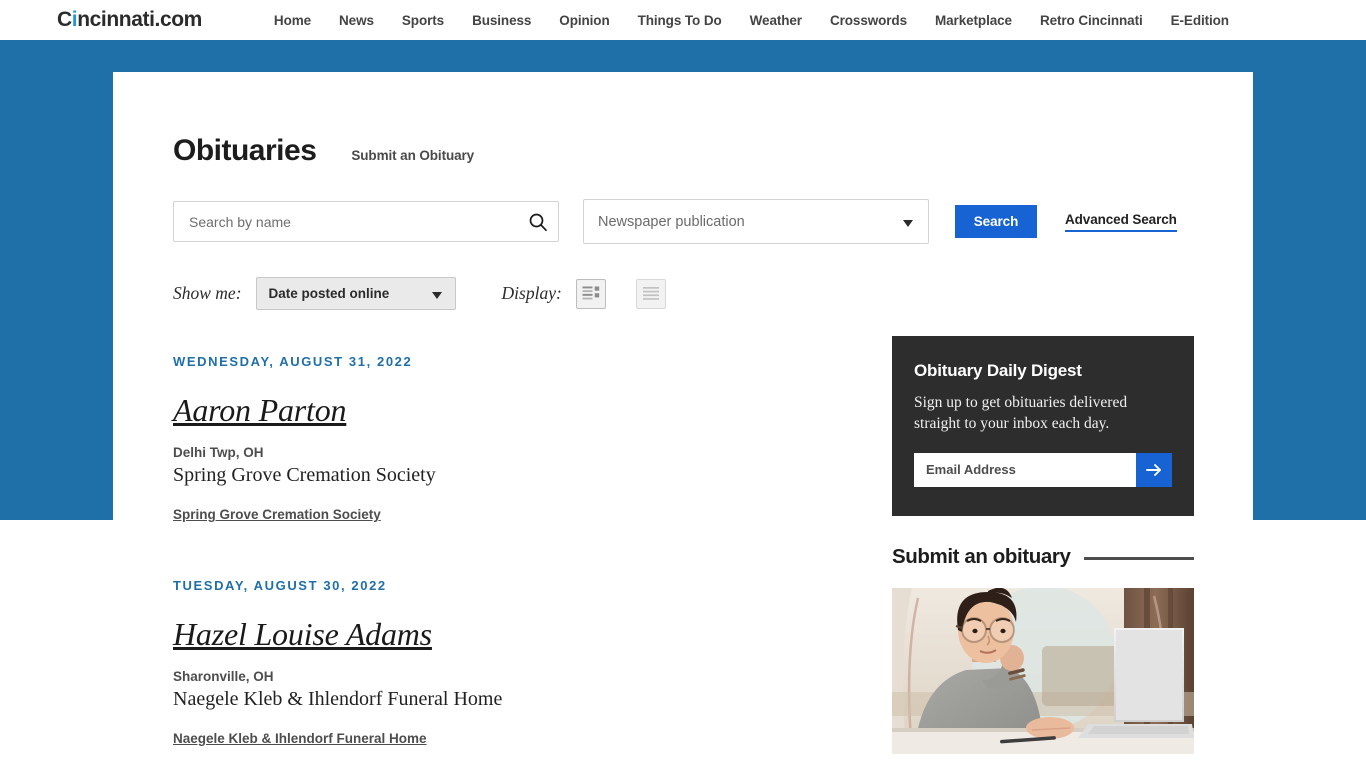  I want to click on submit-obituary-section-header: Submit an obituary, so click(1043, 557).